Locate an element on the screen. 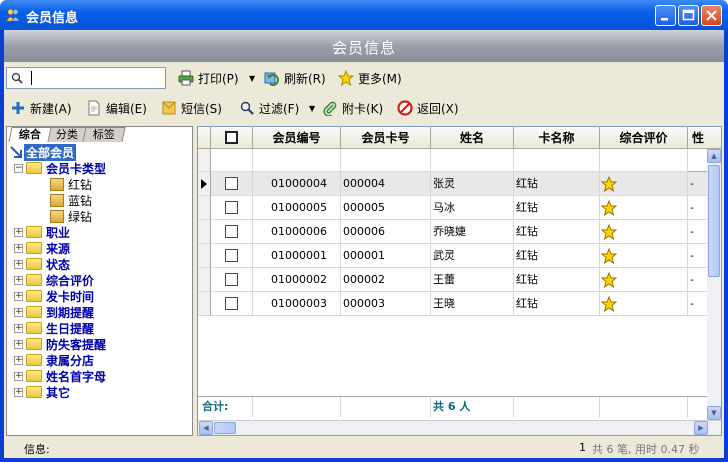 This screenshot has width=728, height=462. scroll-up-button: ▲ is located at coordinates (714, 156).